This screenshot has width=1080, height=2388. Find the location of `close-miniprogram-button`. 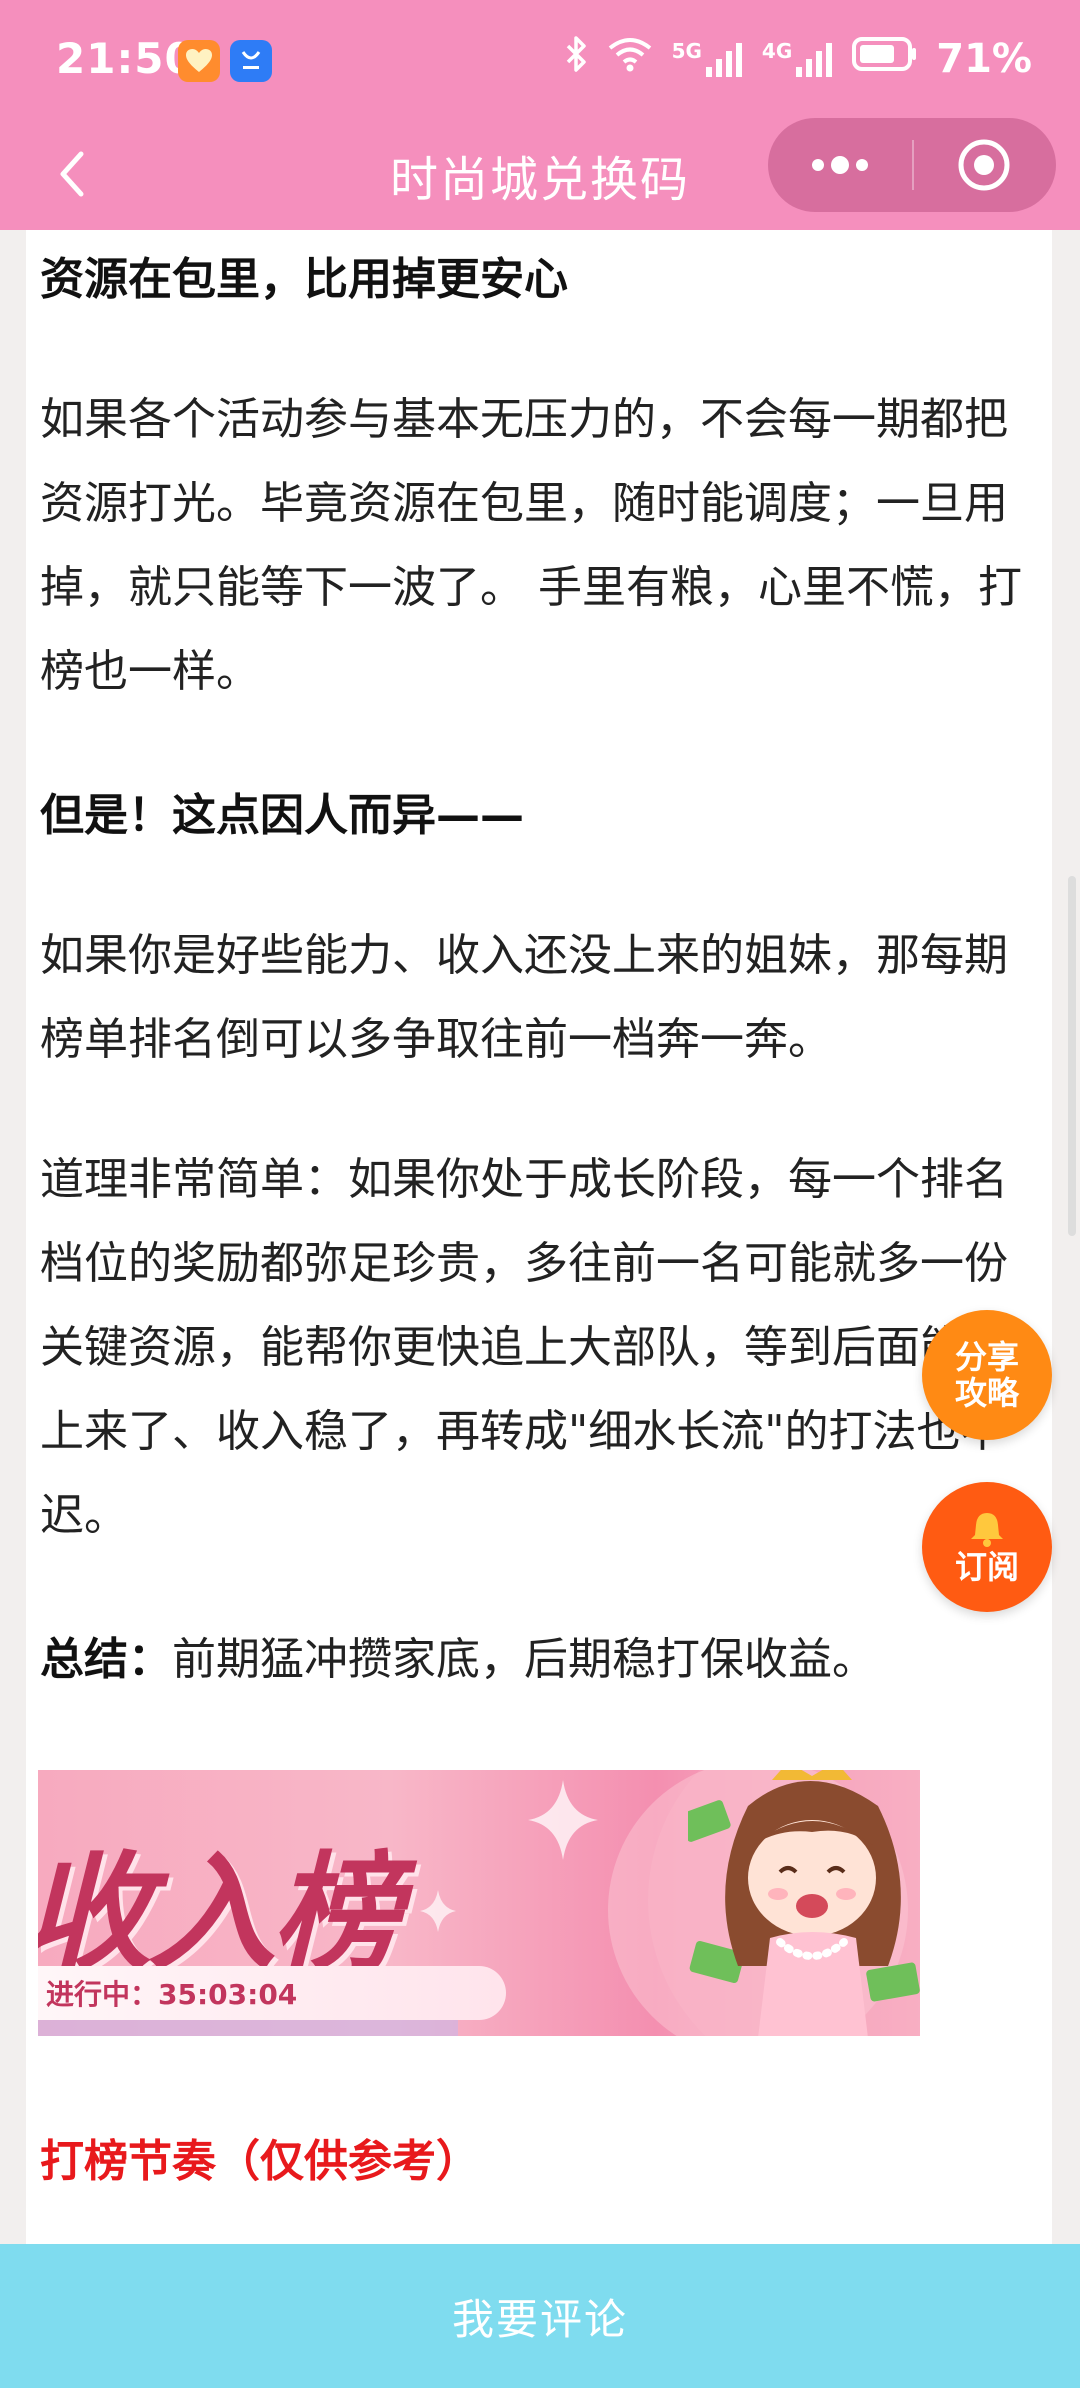

close-miniprogram-button is located at coordinates (984, 165).